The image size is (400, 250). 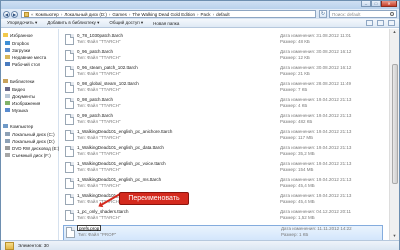 I want to click on desktop-icon, so click(x=7, y=64).